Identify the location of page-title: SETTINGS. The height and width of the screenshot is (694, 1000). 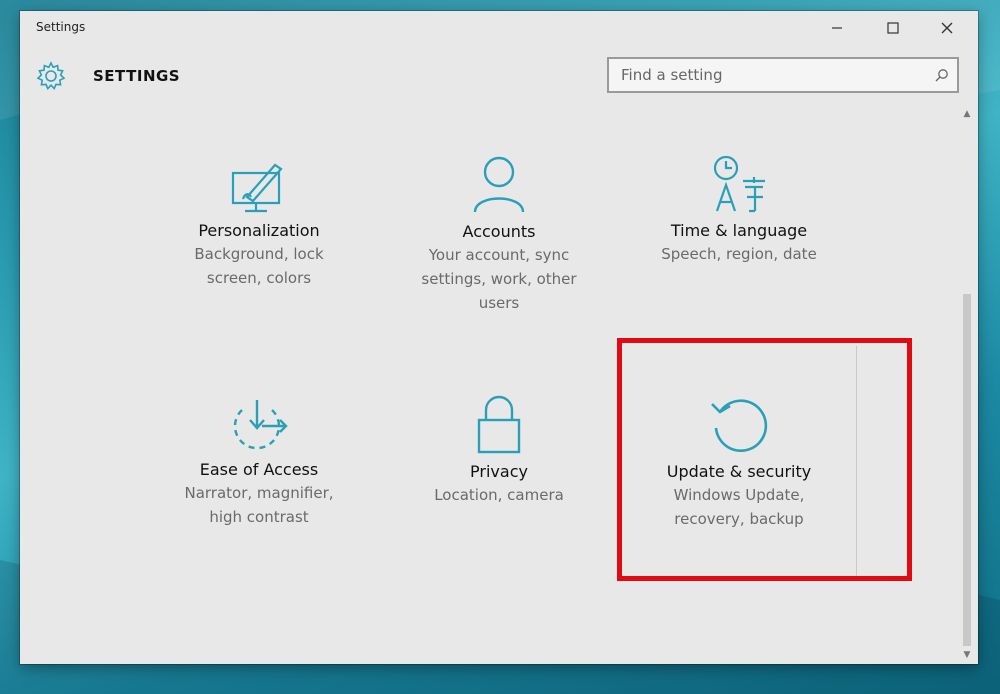
(137, 76).